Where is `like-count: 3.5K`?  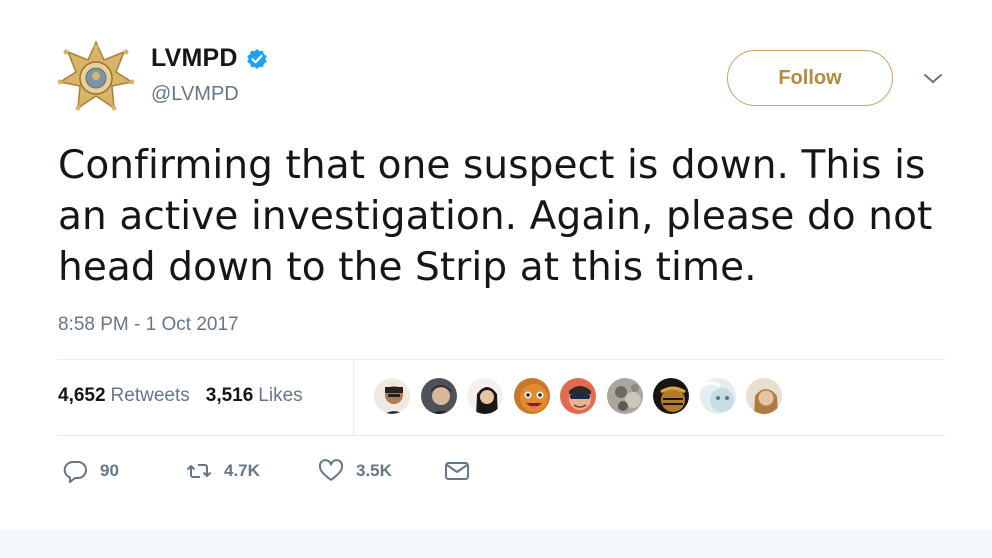
like-count: 3.5K is located at coordinates (374, 470).